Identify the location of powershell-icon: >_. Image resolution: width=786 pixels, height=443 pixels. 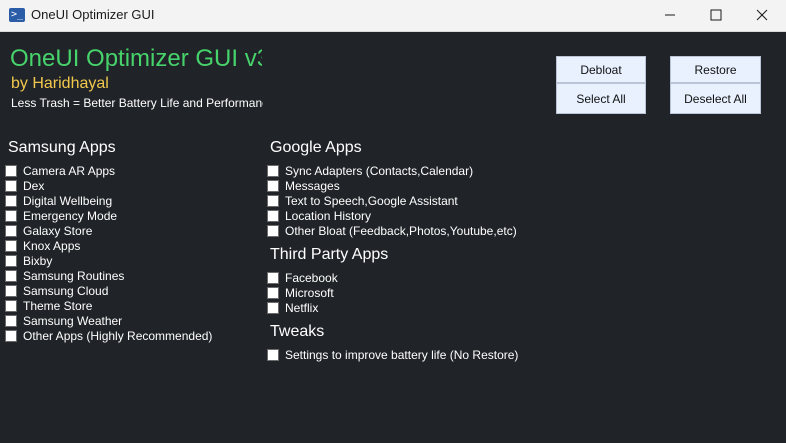
(17, 15).